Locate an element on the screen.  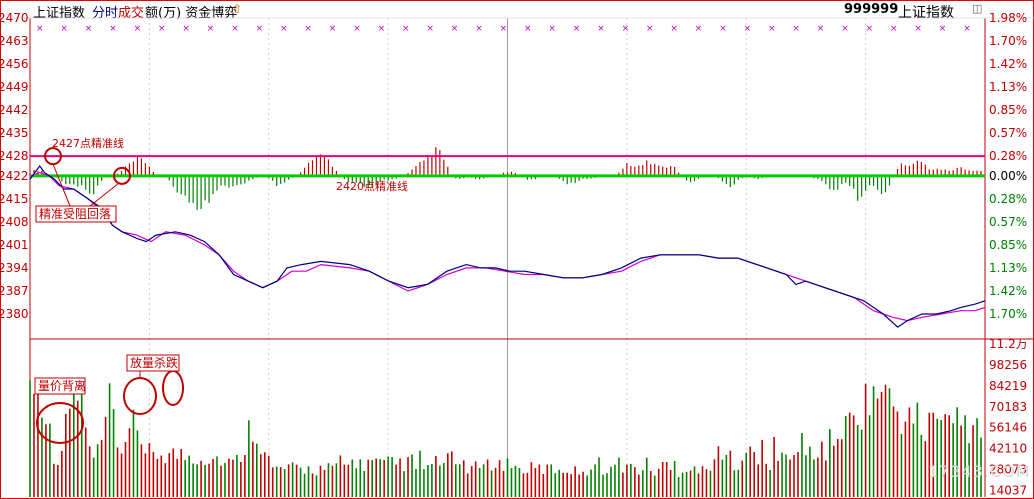
annotation-2420-line: 2420点精准线 is located at coordinates (372, 186).